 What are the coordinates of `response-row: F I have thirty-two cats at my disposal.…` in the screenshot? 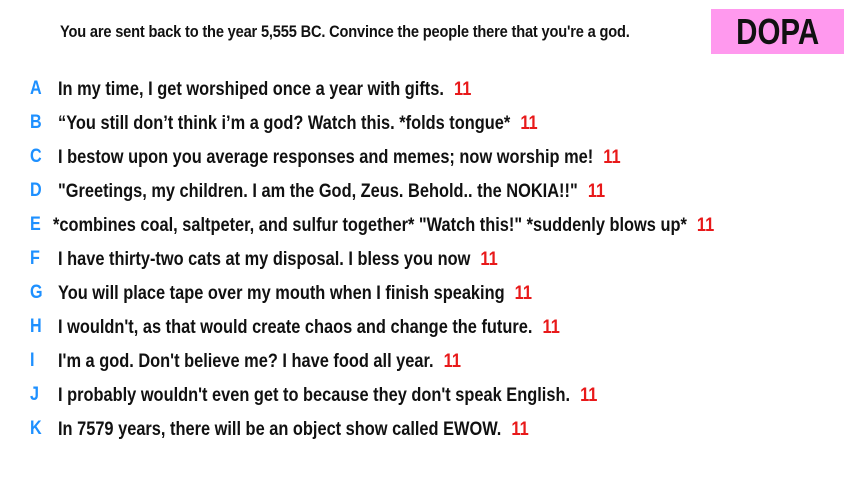 It's located at (435, 259).